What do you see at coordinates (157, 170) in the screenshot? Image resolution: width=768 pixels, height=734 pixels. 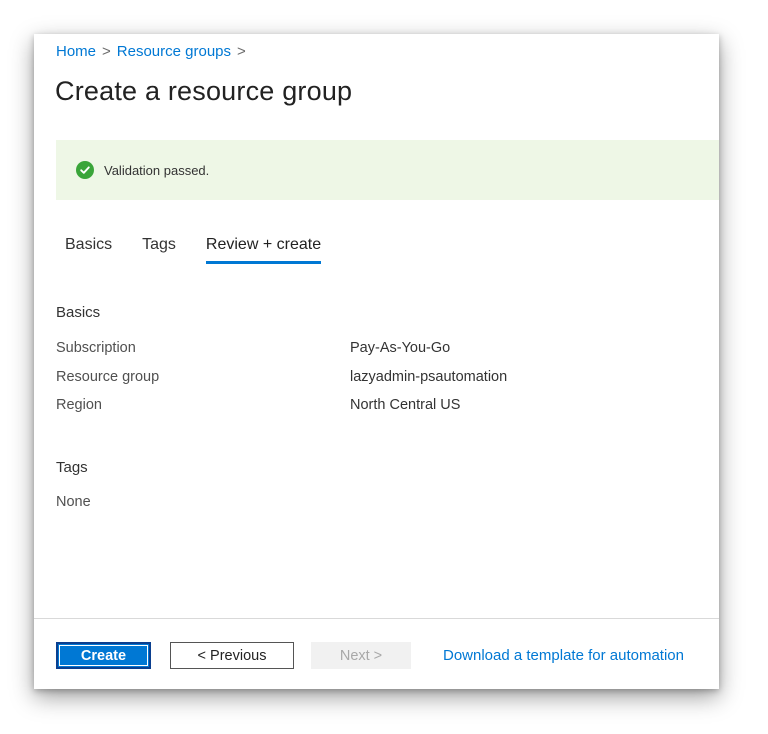 I see `validation-message: Validation passed.` at bounding box center [157, 170].